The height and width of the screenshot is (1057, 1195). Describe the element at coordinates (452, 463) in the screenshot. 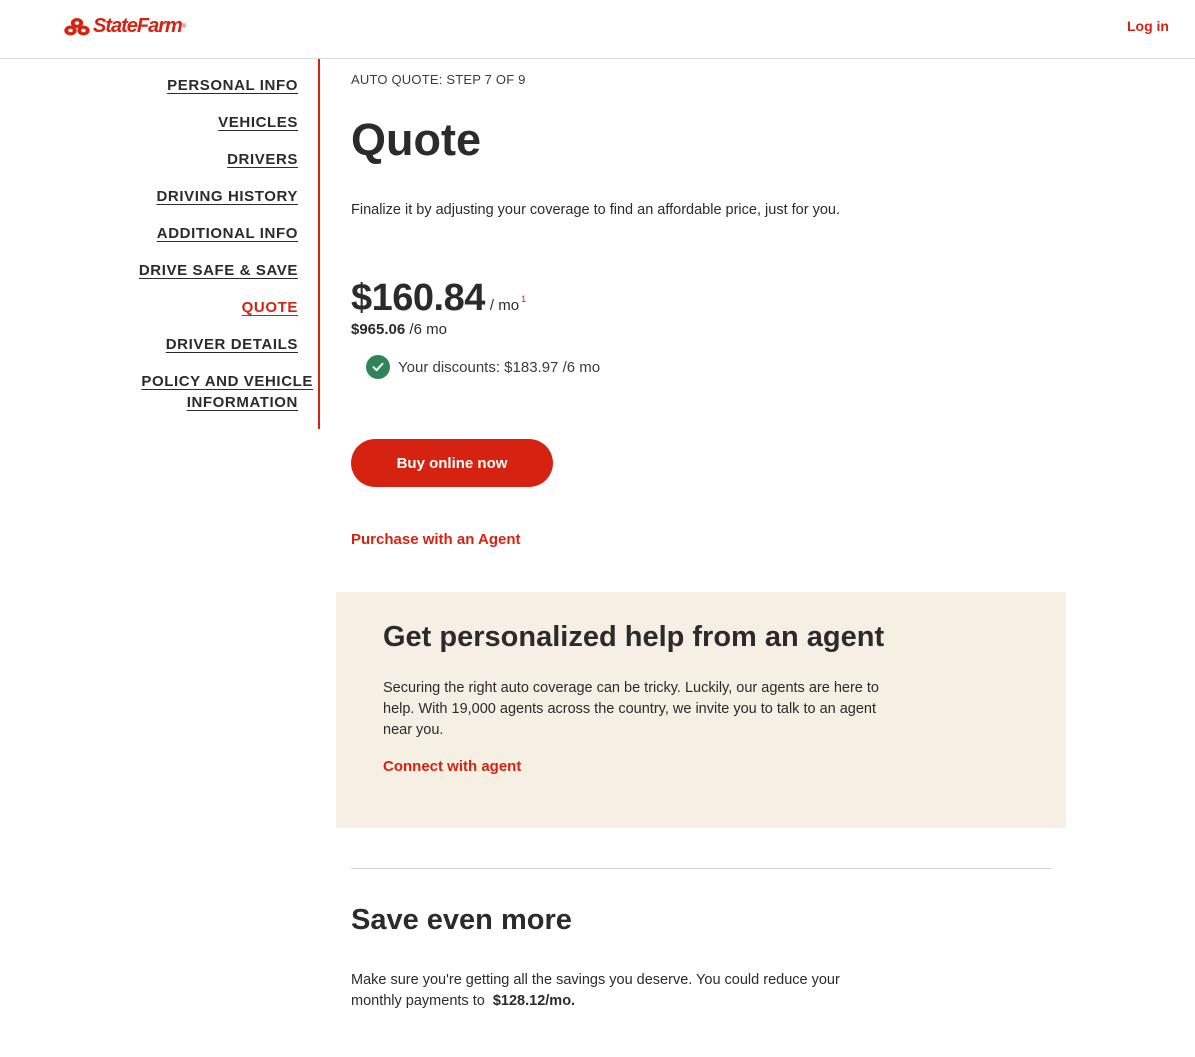

I see `buy-online-button: Buy online now` at that location.